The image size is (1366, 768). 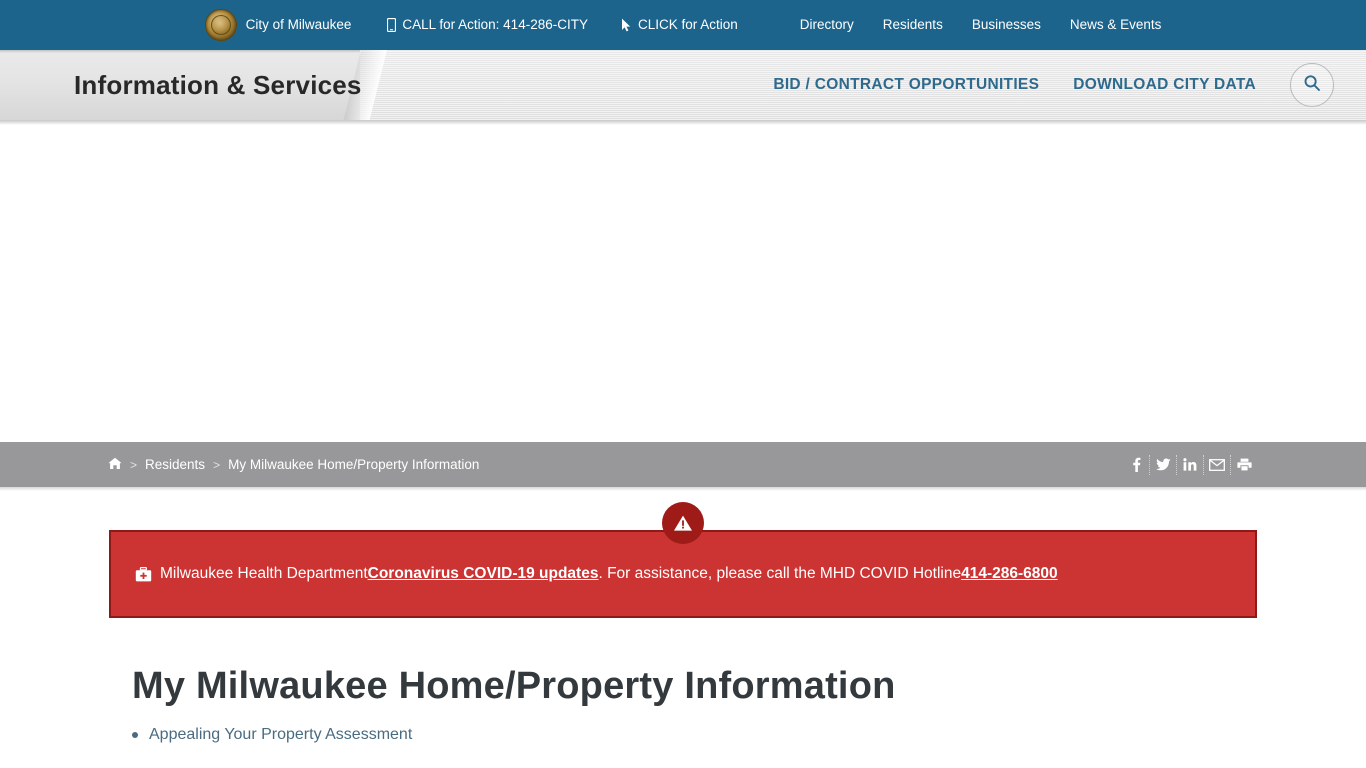 I want to click on mobile-phone-icon, so click(x=392, y=25).